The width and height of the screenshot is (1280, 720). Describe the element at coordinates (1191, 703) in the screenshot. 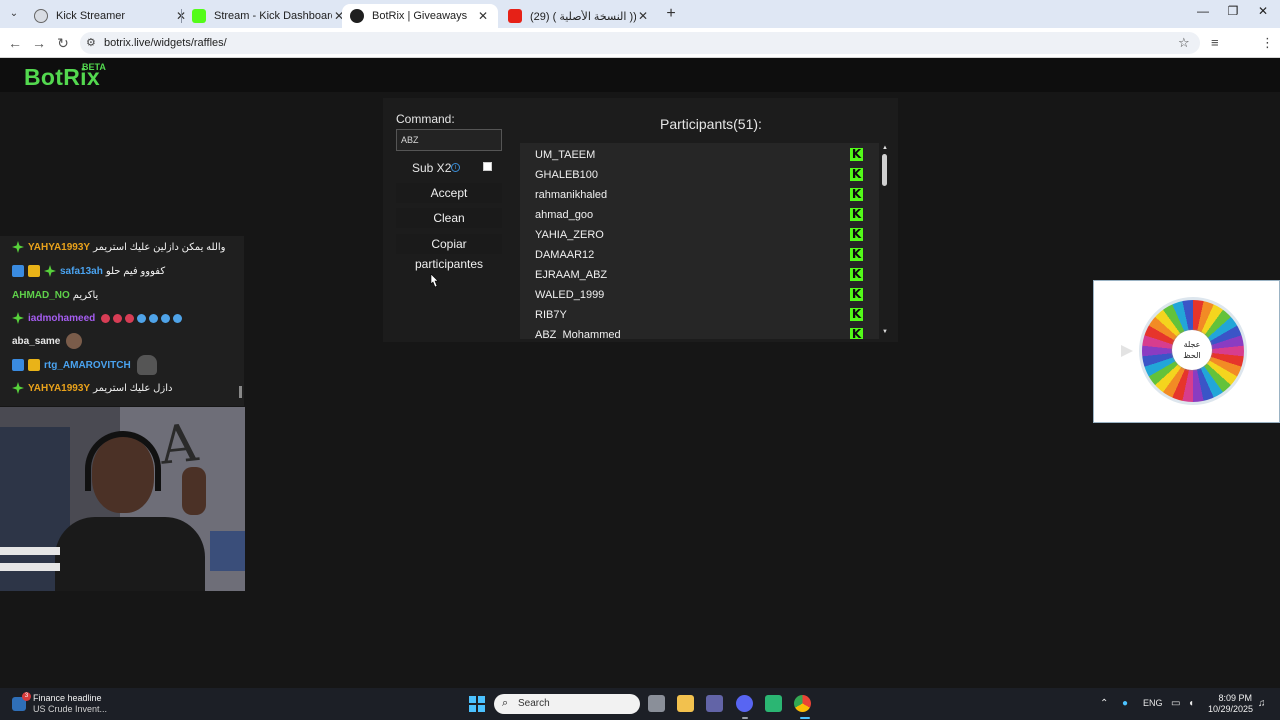

I see `volume-icon: ◖` at that location.